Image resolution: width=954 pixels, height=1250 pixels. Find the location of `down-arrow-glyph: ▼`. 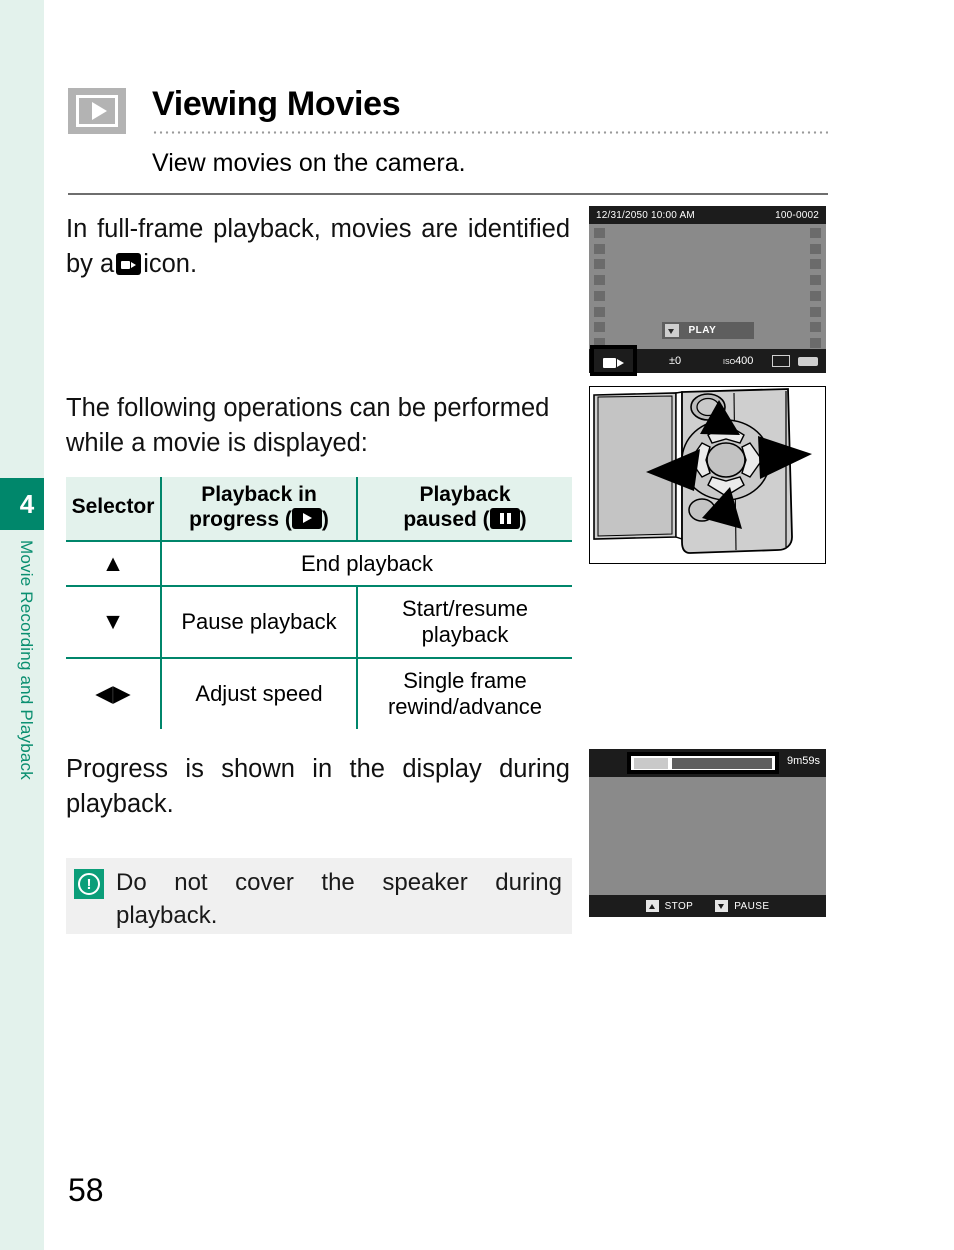

down-arrow-glyph: ▼ is located at coordinates (113, 621).